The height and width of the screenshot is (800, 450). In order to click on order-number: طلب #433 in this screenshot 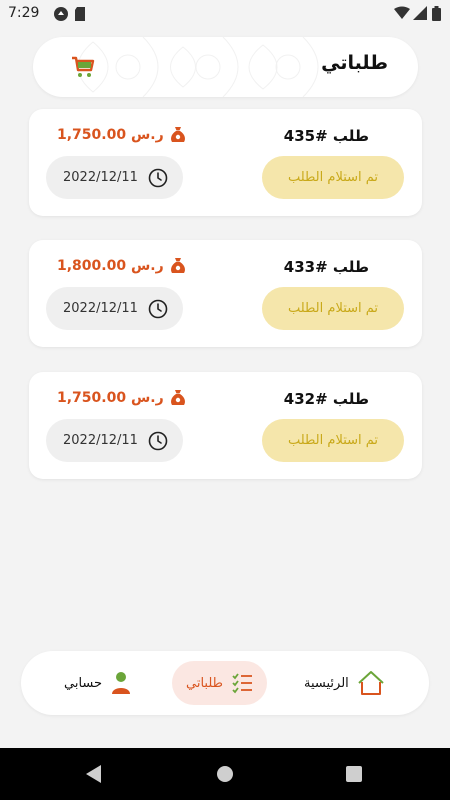, I will do `click(326, 267)`.